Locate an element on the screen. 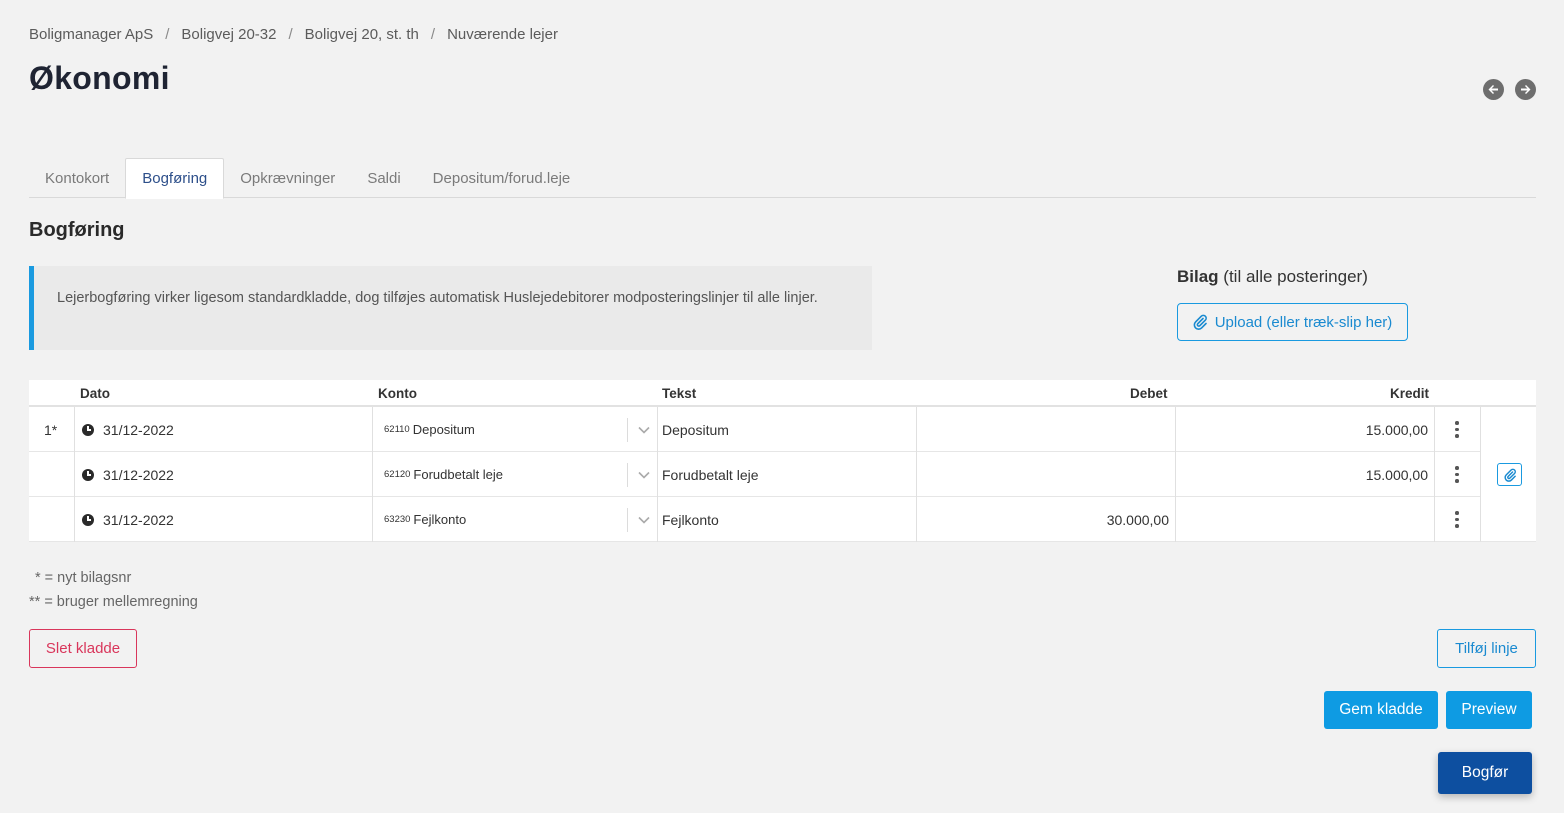 Image resolution: width=1564 pixels, height=813 pixels. page-title: Økonomi is located at coordinates (99, 78).